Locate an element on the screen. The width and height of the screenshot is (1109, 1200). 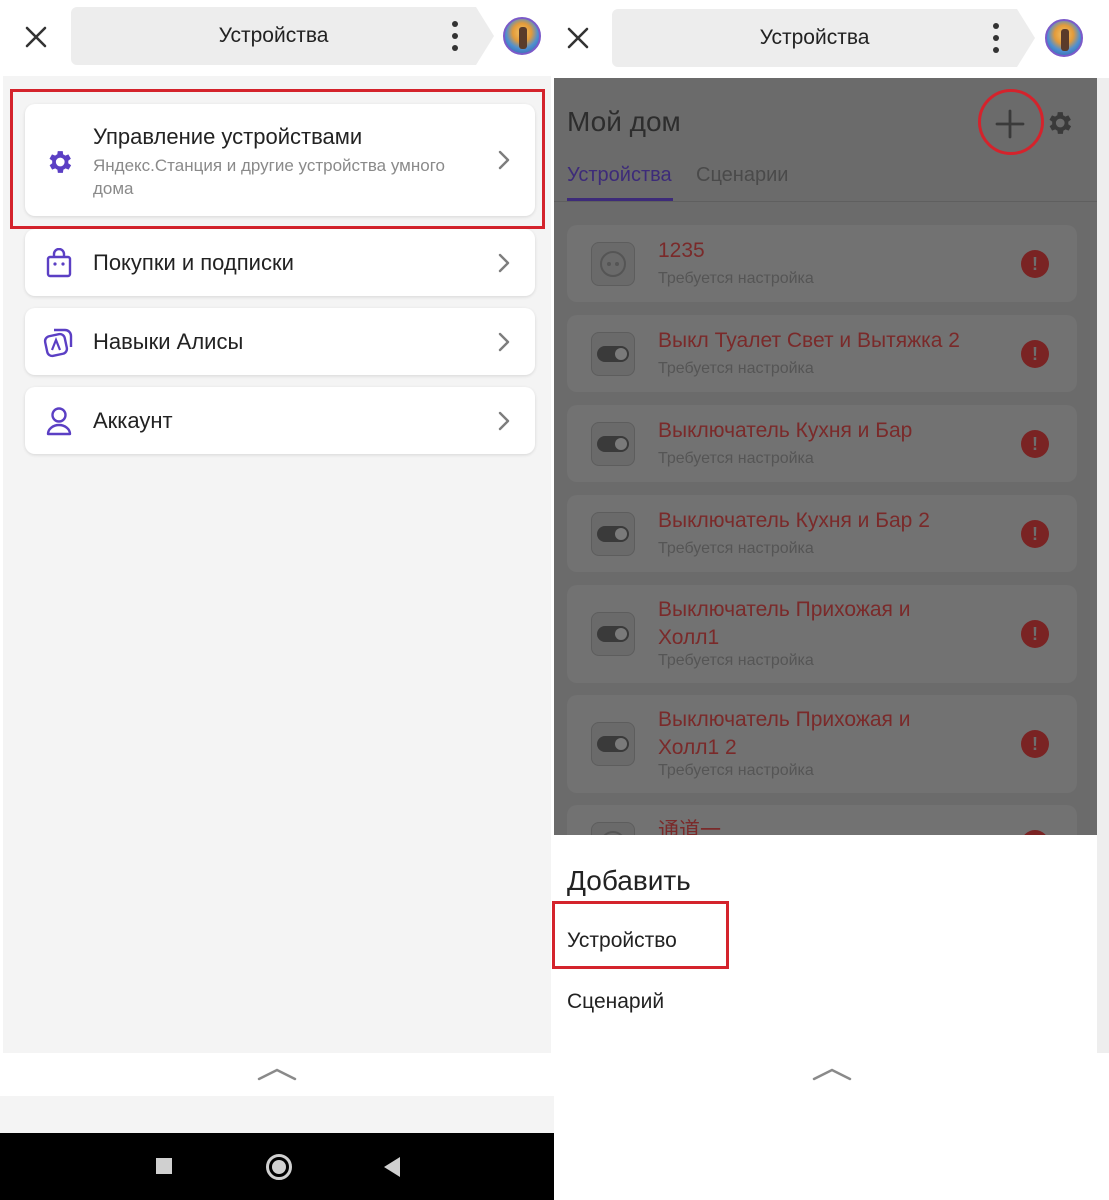
recents-button is located at coordinates (164, 1166).